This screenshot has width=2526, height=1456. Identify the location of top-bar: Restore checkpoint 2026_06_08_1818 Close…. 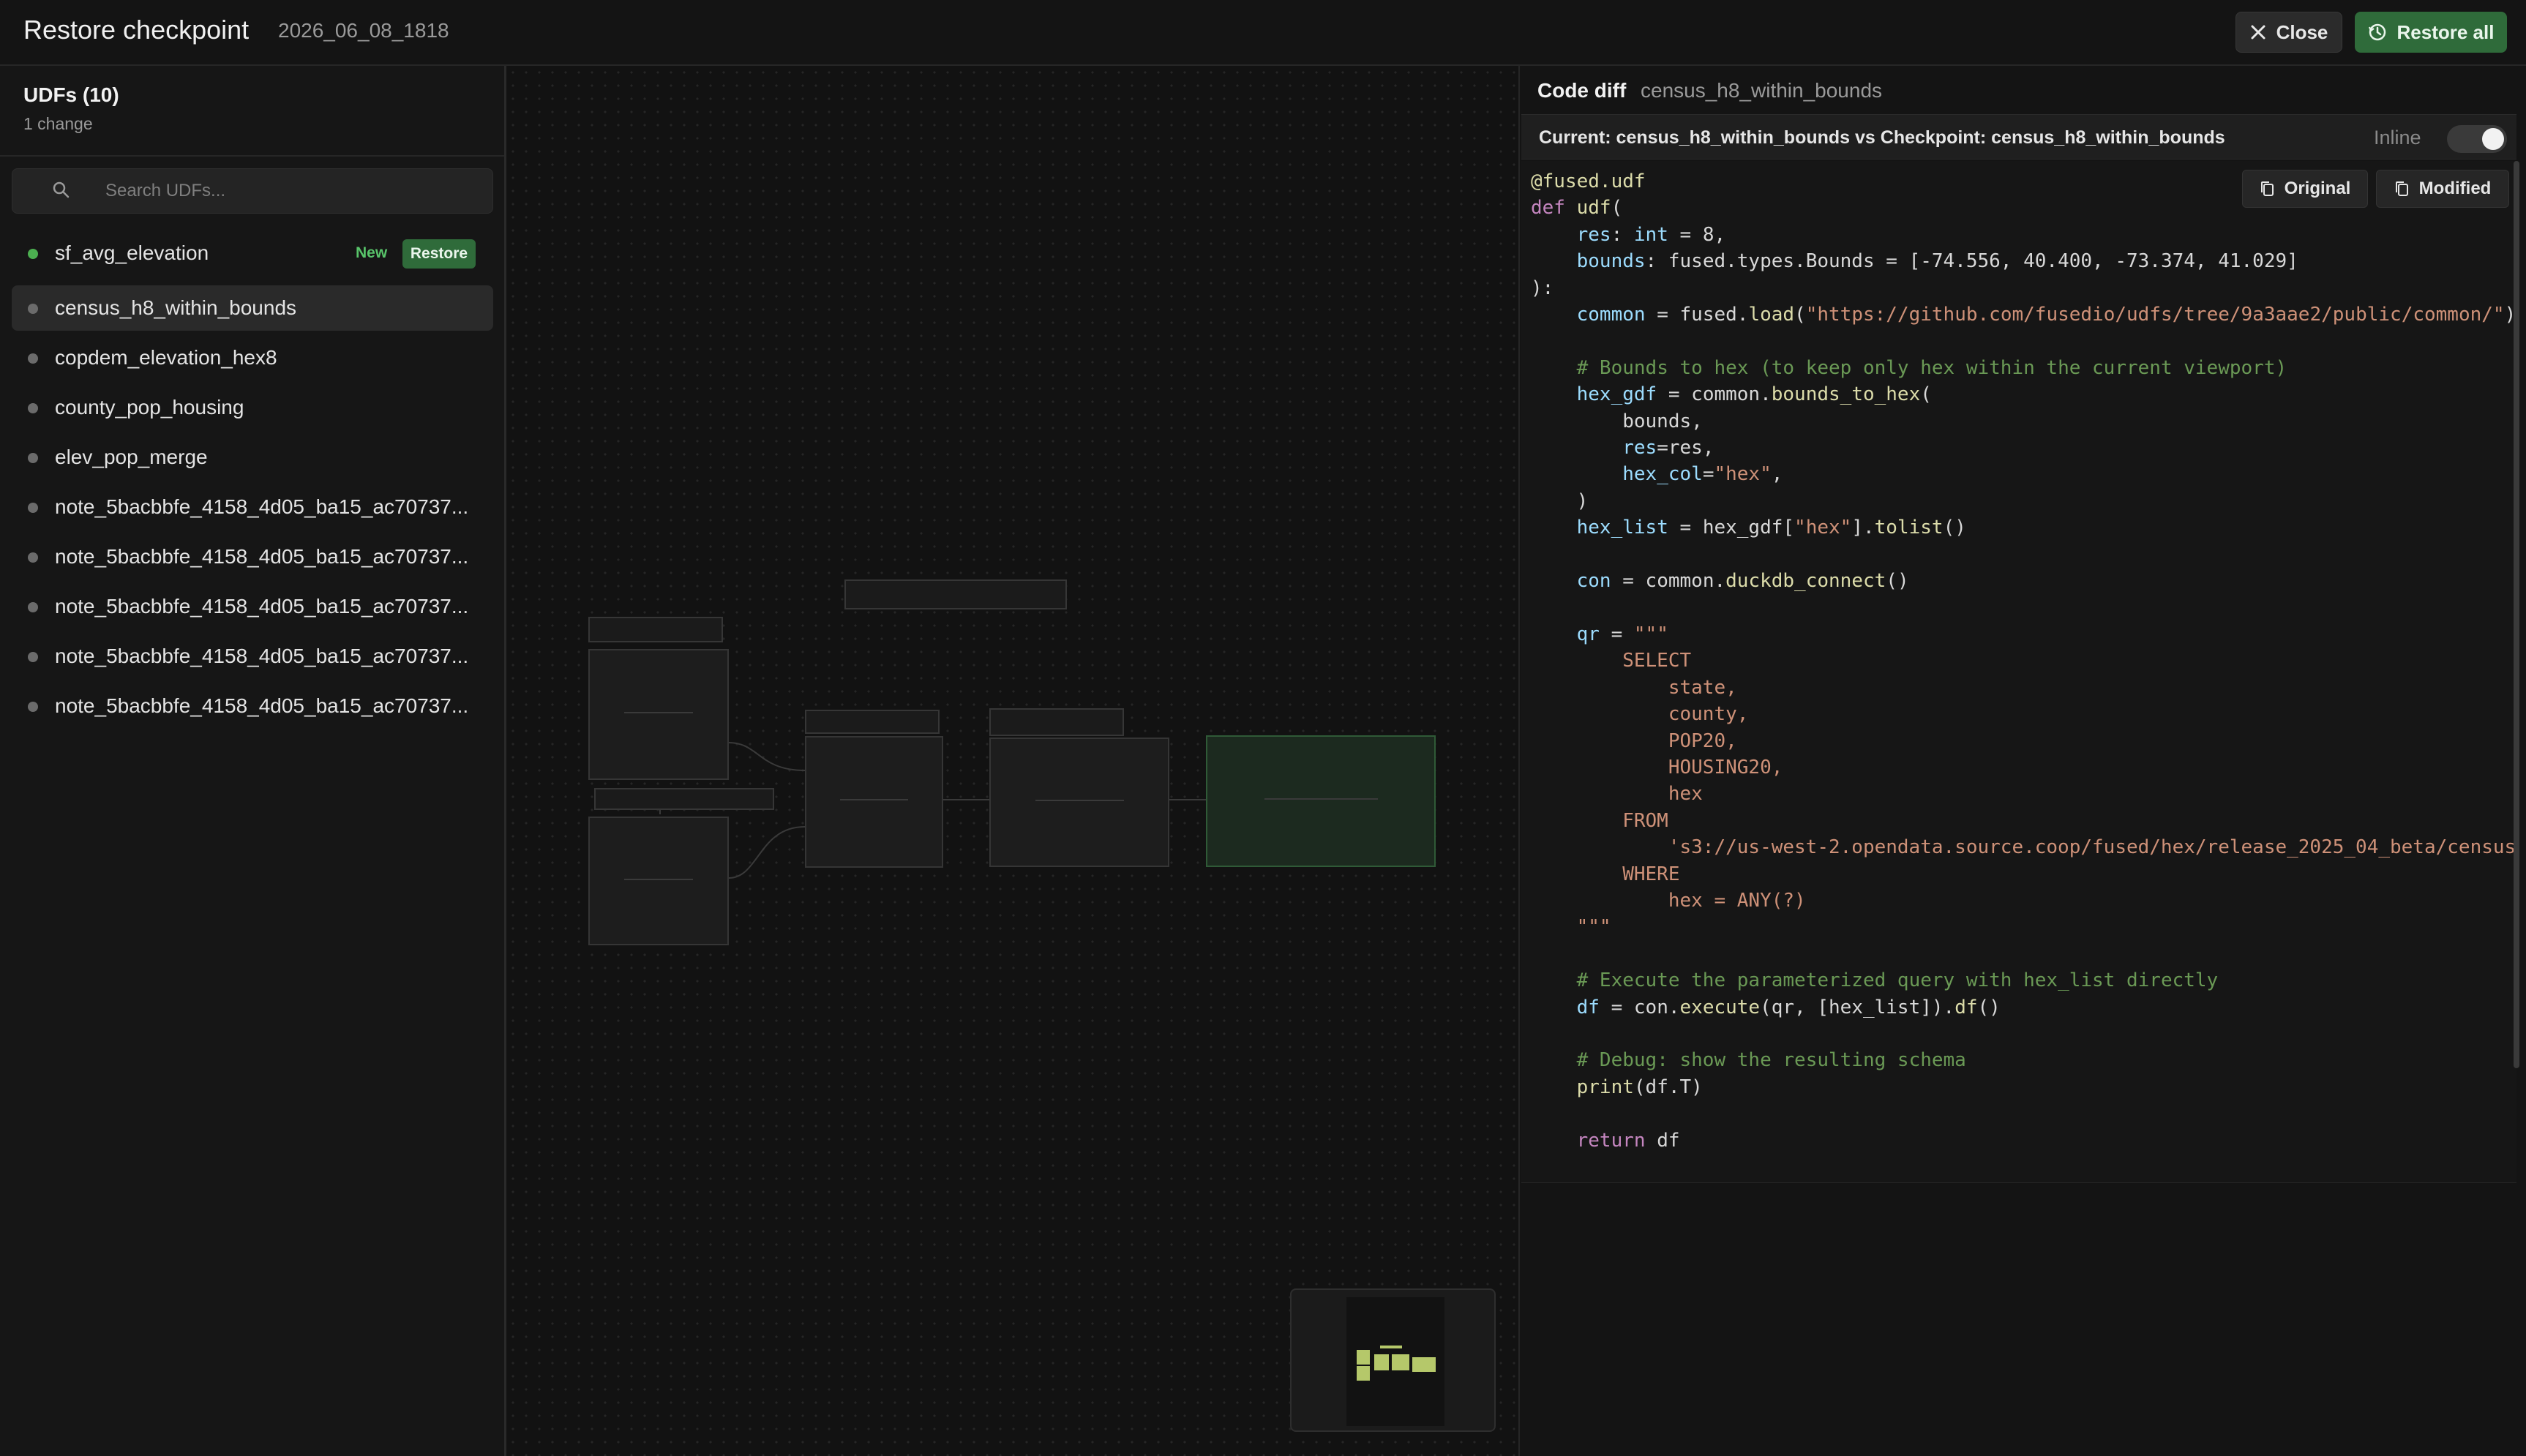
(1263, 33).